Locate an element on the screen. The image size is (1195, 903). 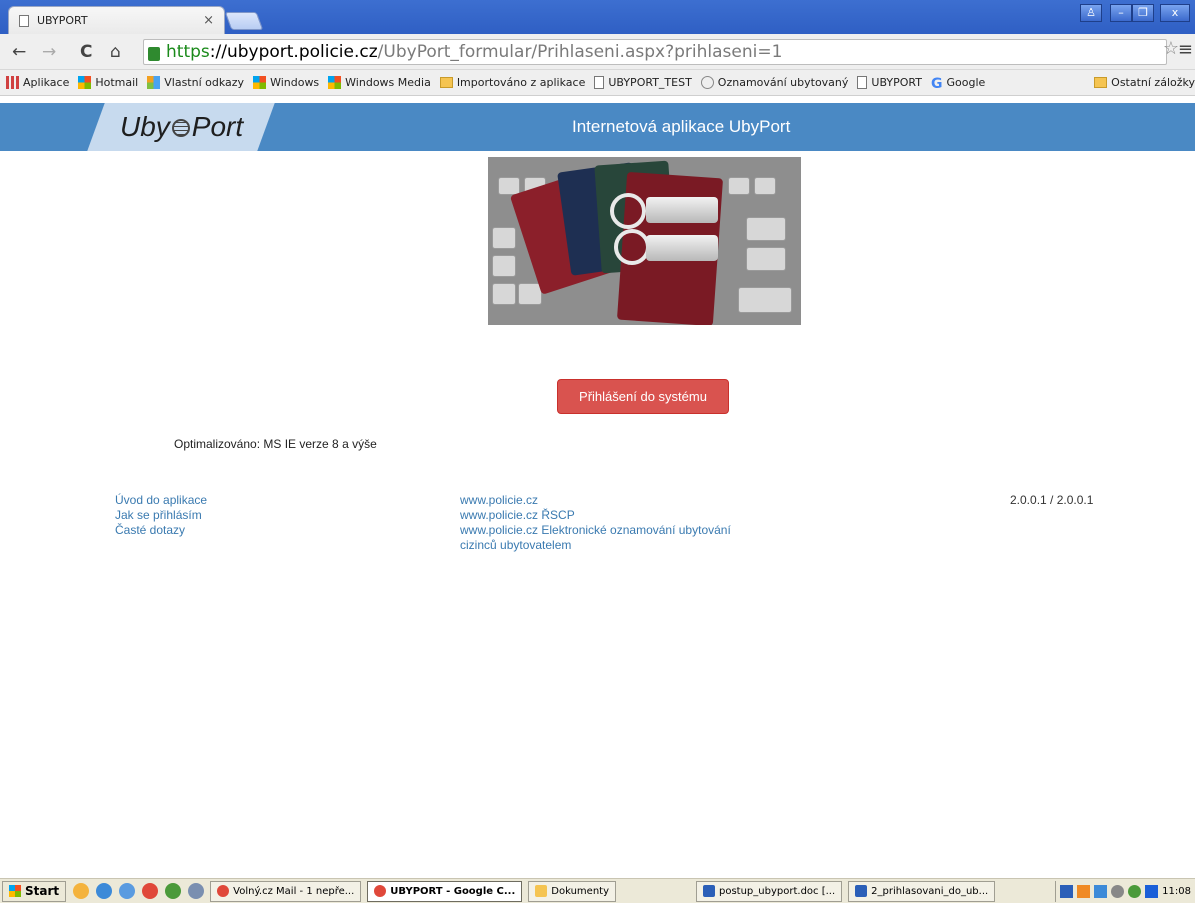
ie-icon is located at coordinates (104, 891).